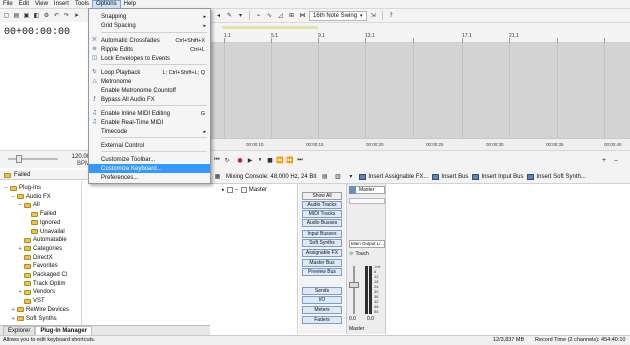 This screenshot has height=345, width=630. I want to click on tree-item: DirectX, so click(35, 258).